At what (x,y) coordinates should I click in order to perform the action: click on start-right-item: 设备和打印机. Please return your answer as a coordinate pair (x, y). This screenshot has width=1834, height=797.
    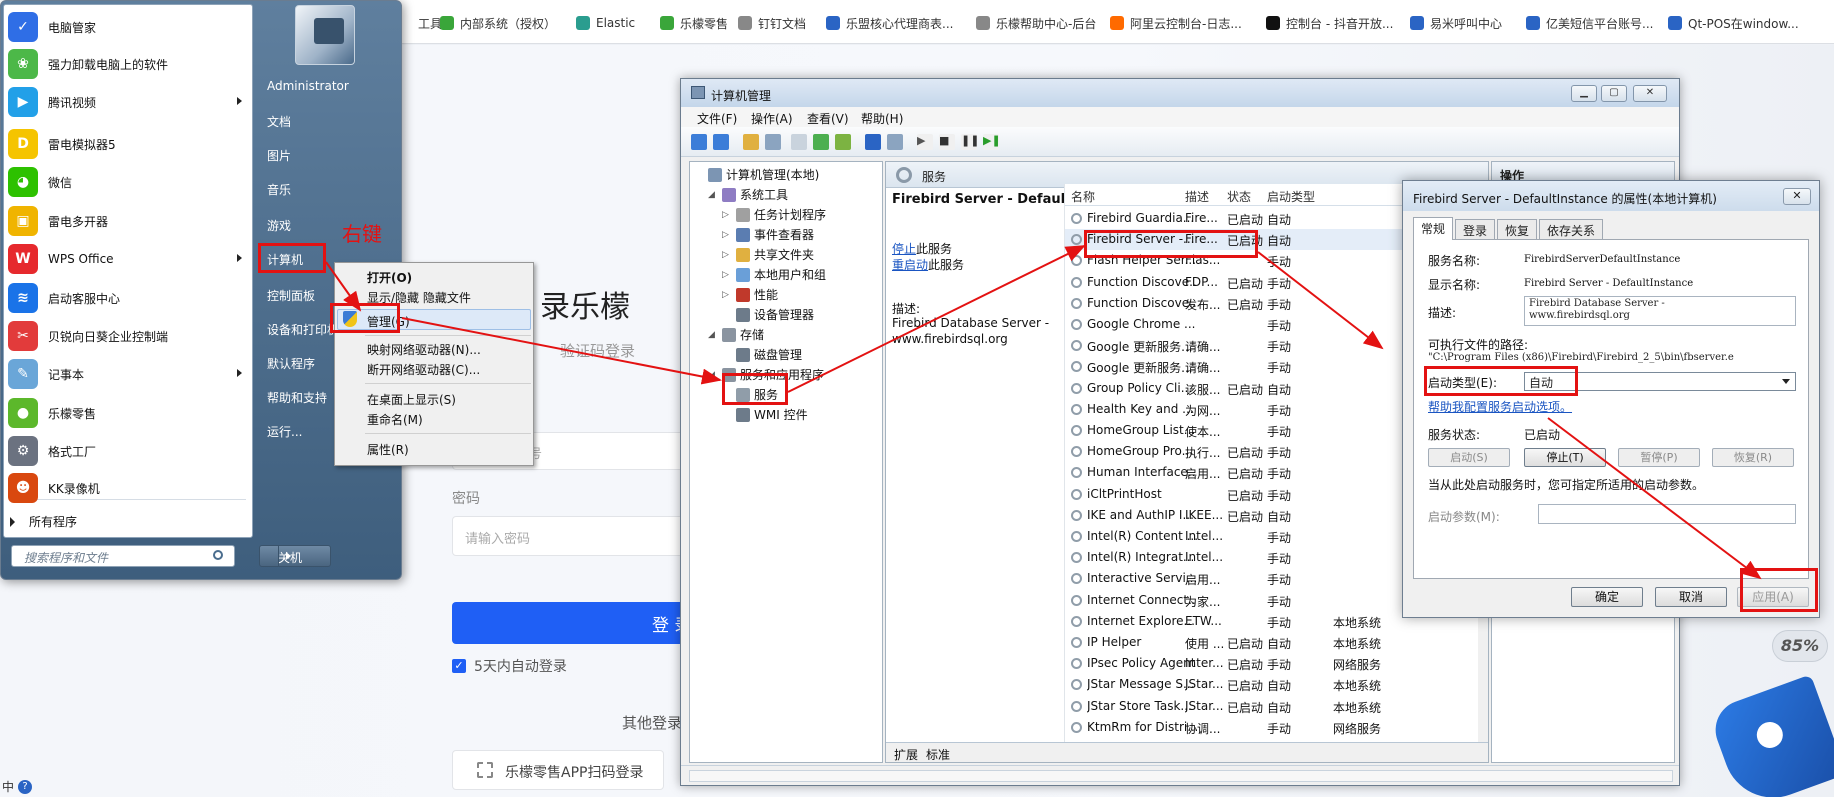
    Looking at the image, I should click on (303, 329).